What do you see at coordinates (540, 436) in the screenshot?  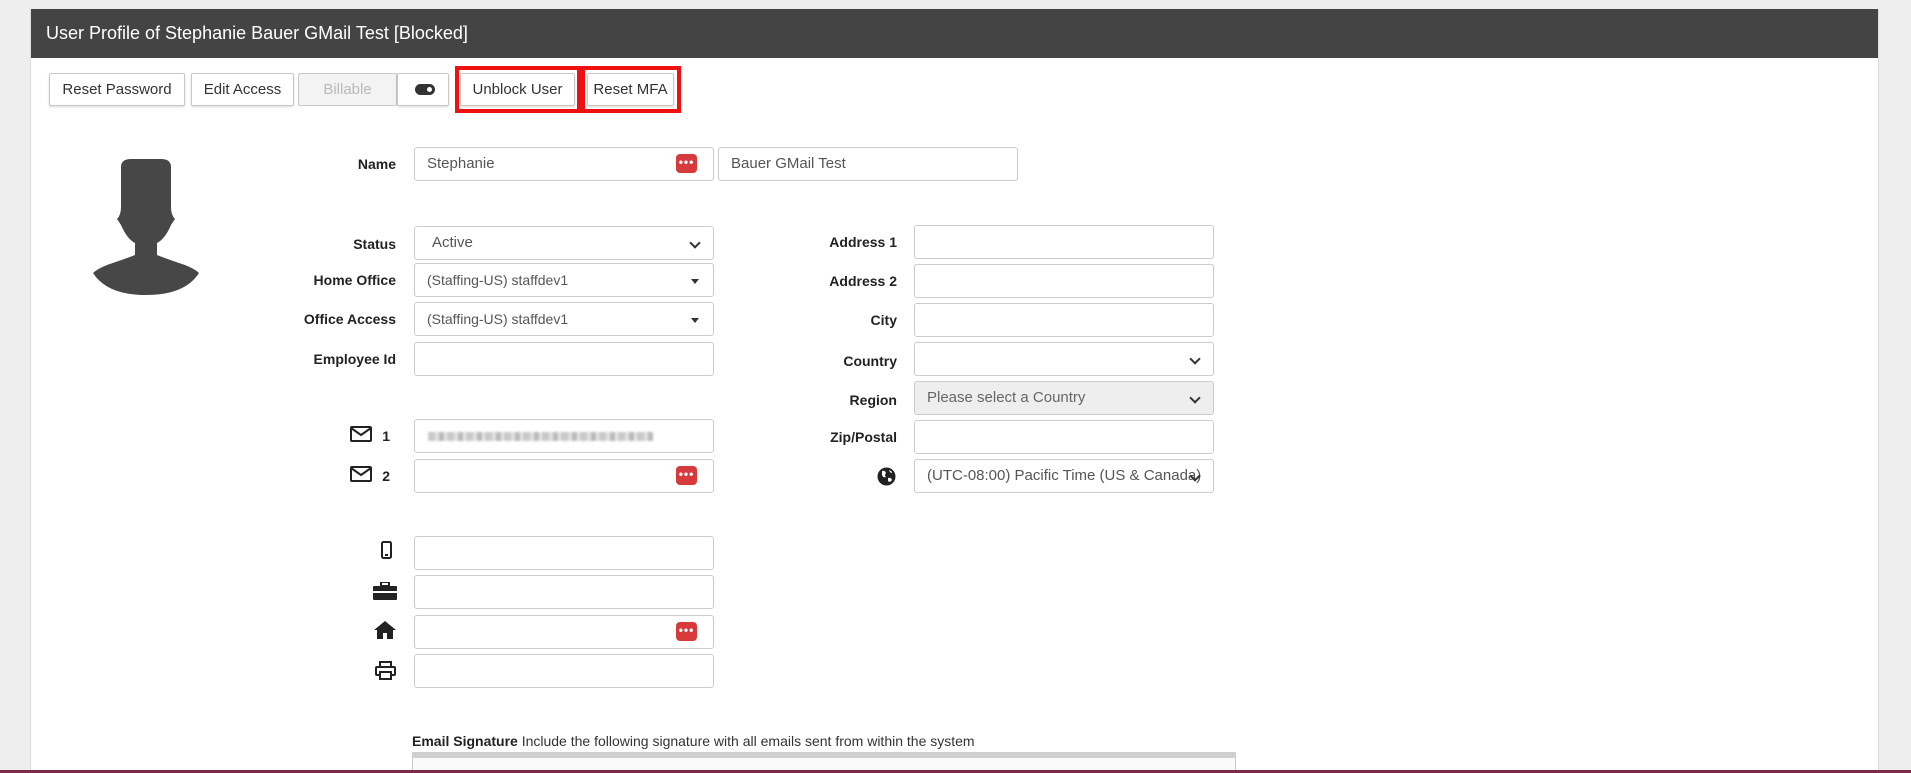 I see `redacted-email` at bounding box center [540, 436].